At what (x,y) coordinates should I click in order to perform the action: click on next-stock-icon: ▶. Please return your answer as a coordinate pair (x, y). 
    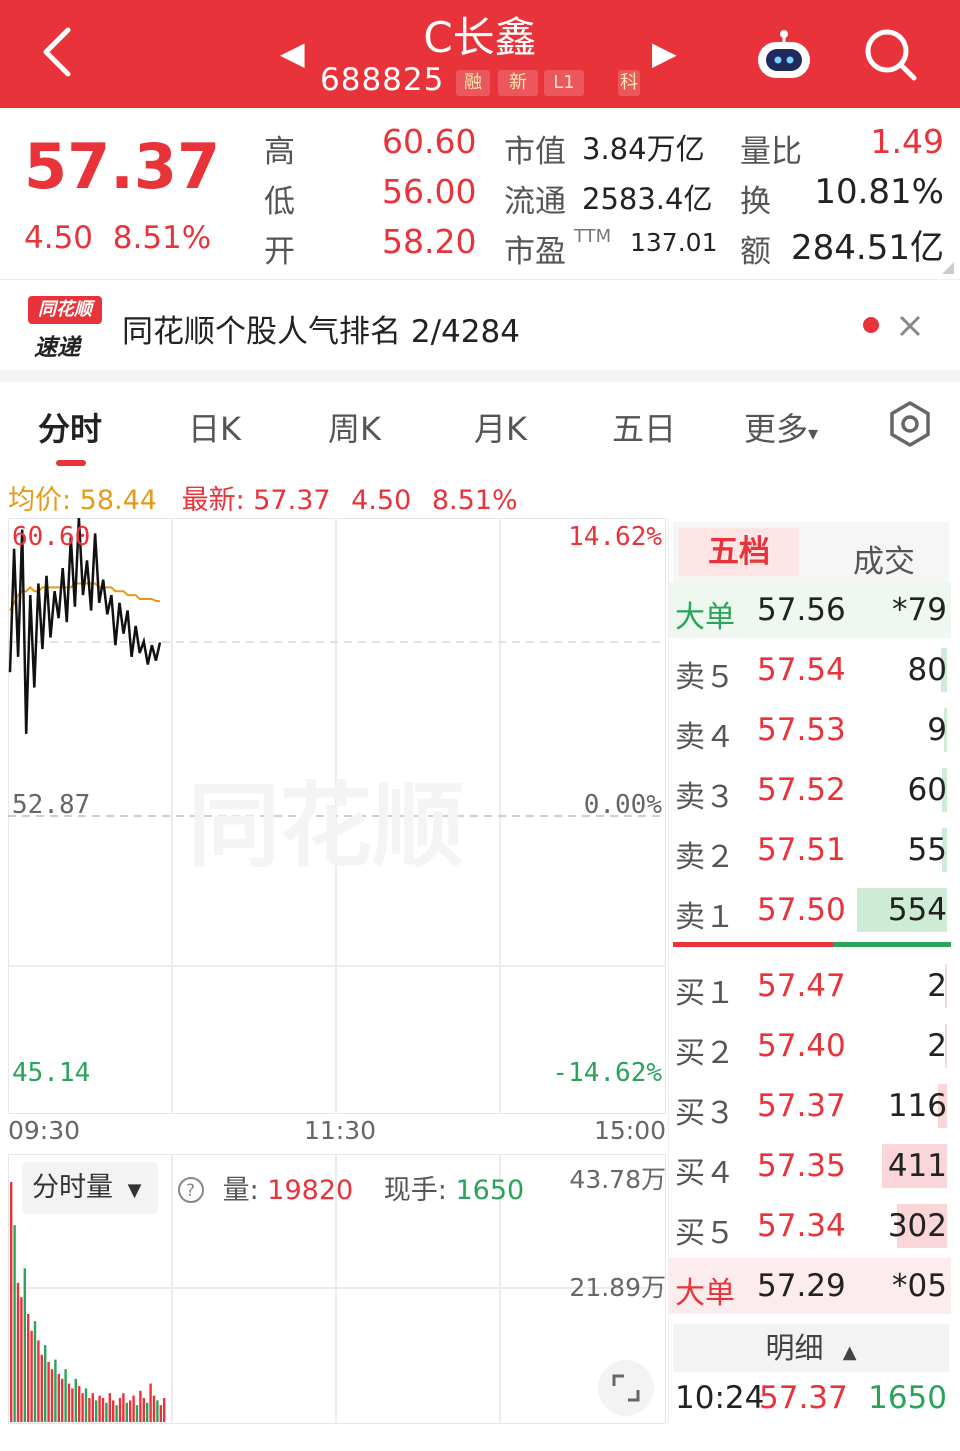
    Looking at the image, I should click on (664, 53).